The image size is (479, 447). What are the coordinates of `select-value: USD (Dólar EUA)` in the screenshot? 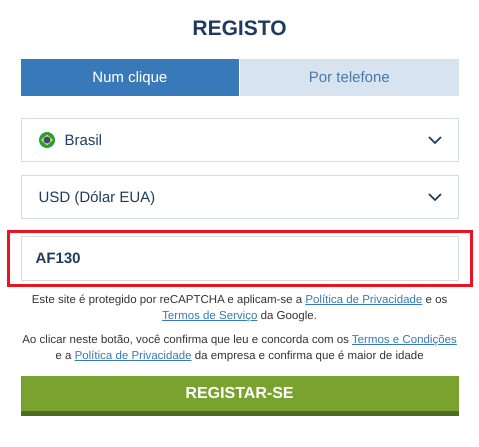 It's located at (97, 197).